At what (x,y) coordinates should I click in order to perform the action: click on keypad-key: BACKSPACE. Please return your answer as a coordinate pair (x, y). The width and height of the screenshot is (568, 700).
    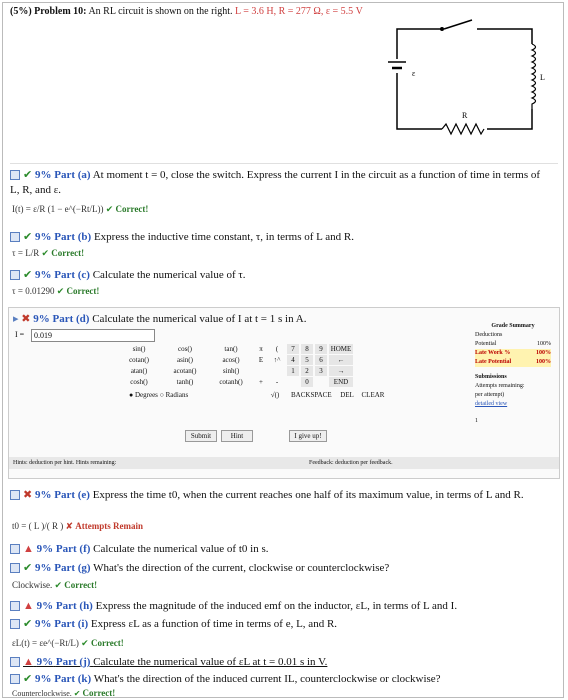
    Looking at the image, I should click on (311, 395).